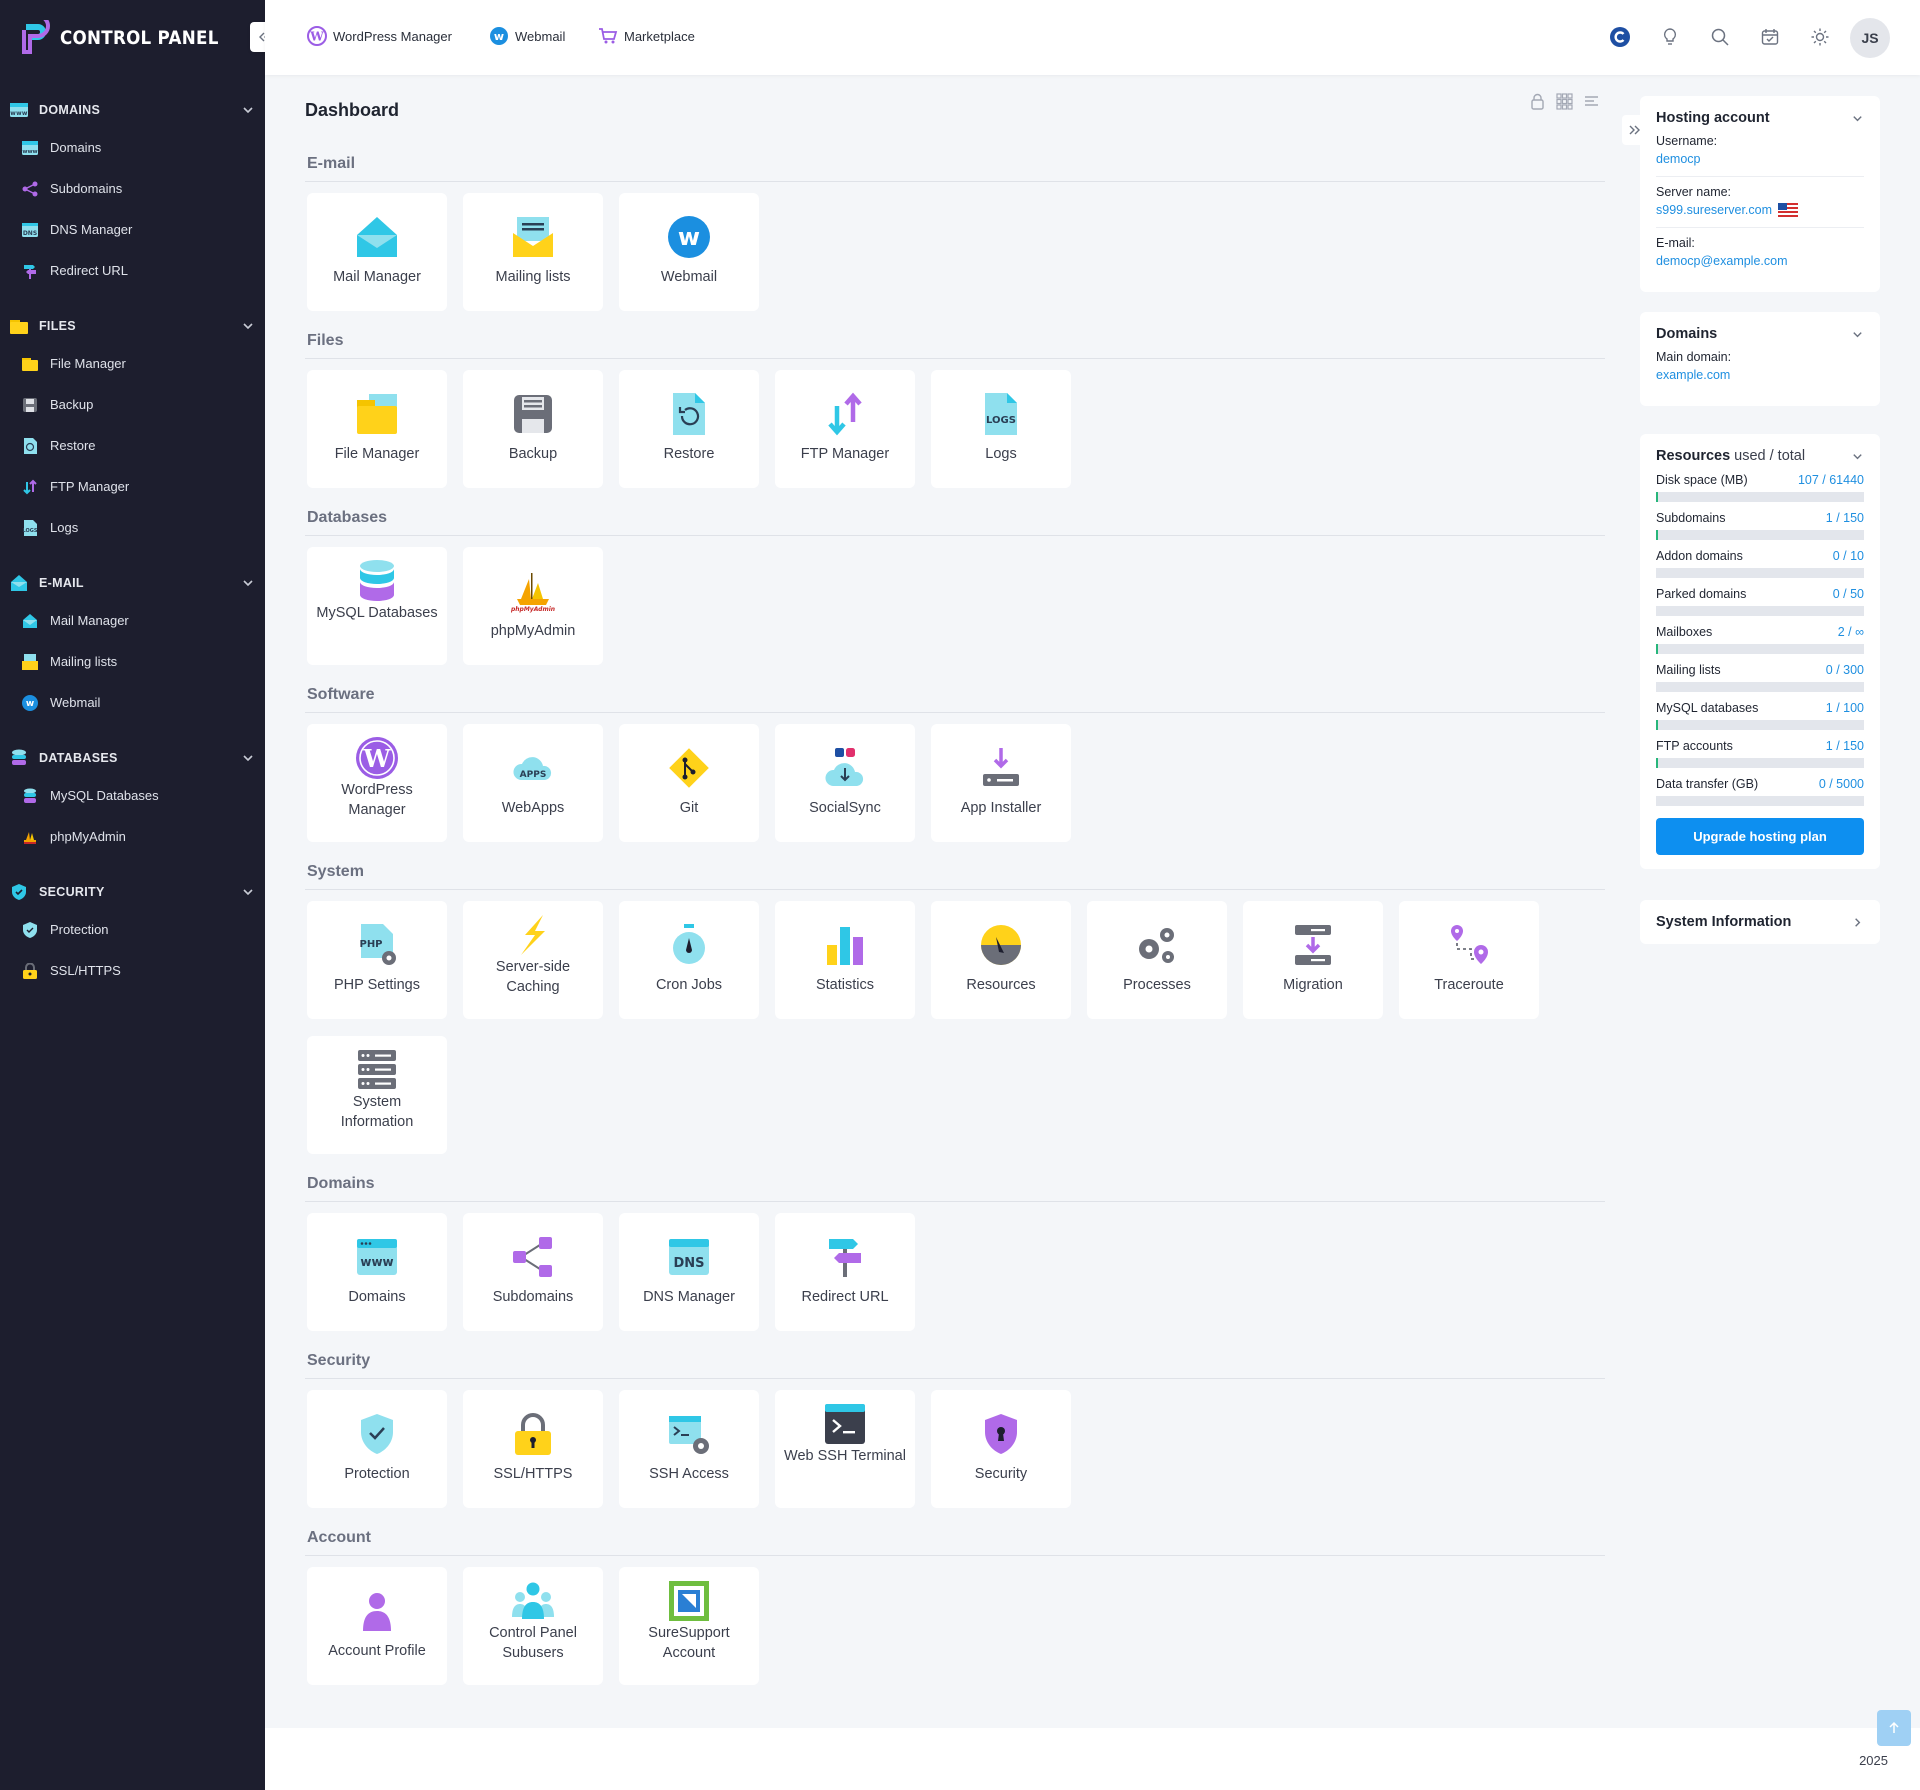 The width and height of the screenshot is (1920, 1790). What do you see at coordinates (1670, 37) in the screenshot?
I see `tips-button` at bounding box center [1670, 37].